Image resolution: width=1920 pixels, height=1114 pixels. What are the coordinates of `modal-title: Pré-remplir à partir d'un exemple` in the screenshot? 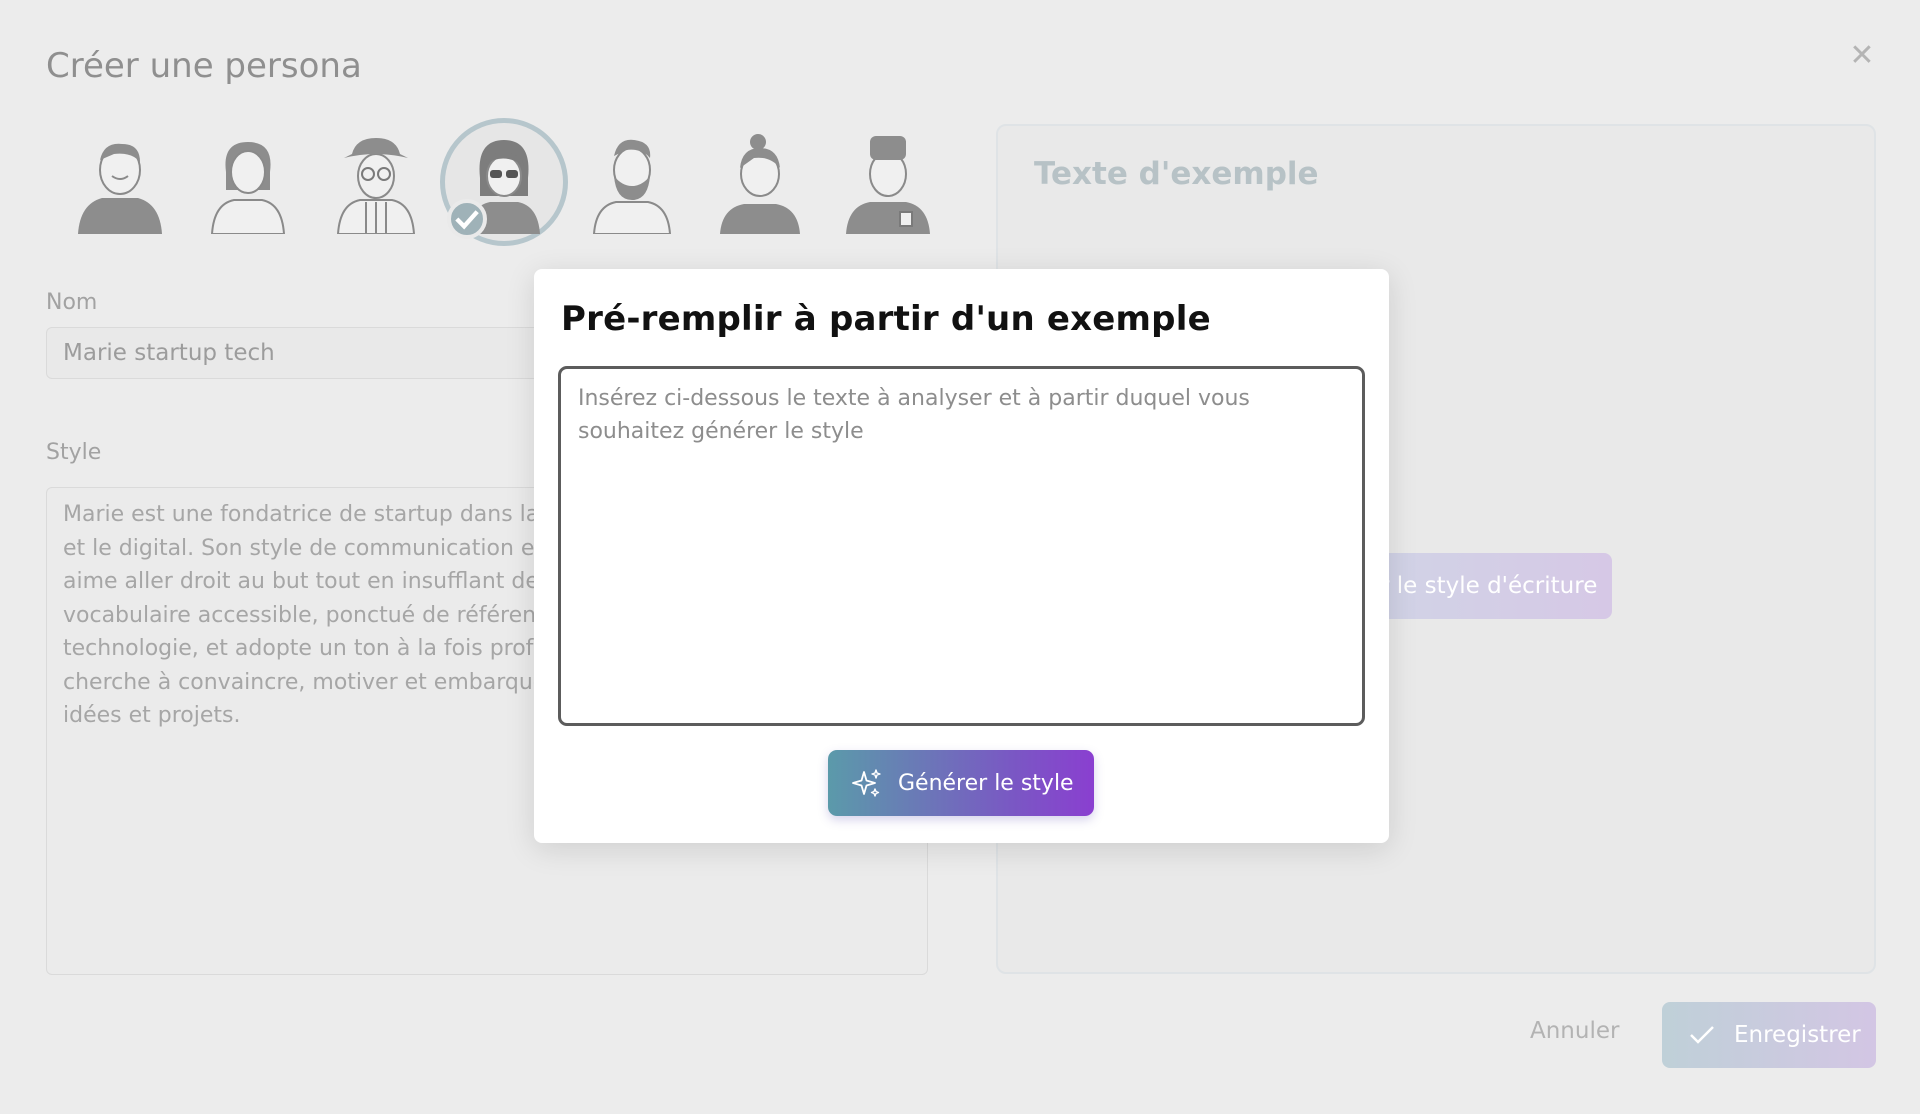 It's located at (886, 319).